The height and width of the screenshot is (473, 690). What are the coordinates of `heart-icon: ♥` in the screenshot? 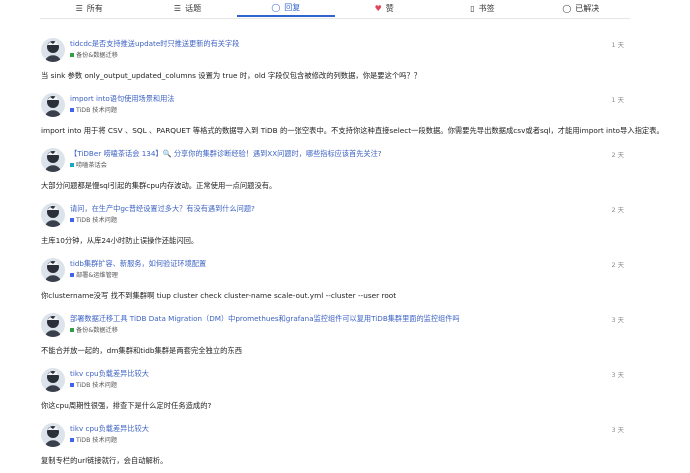 It's located at (378, 8).